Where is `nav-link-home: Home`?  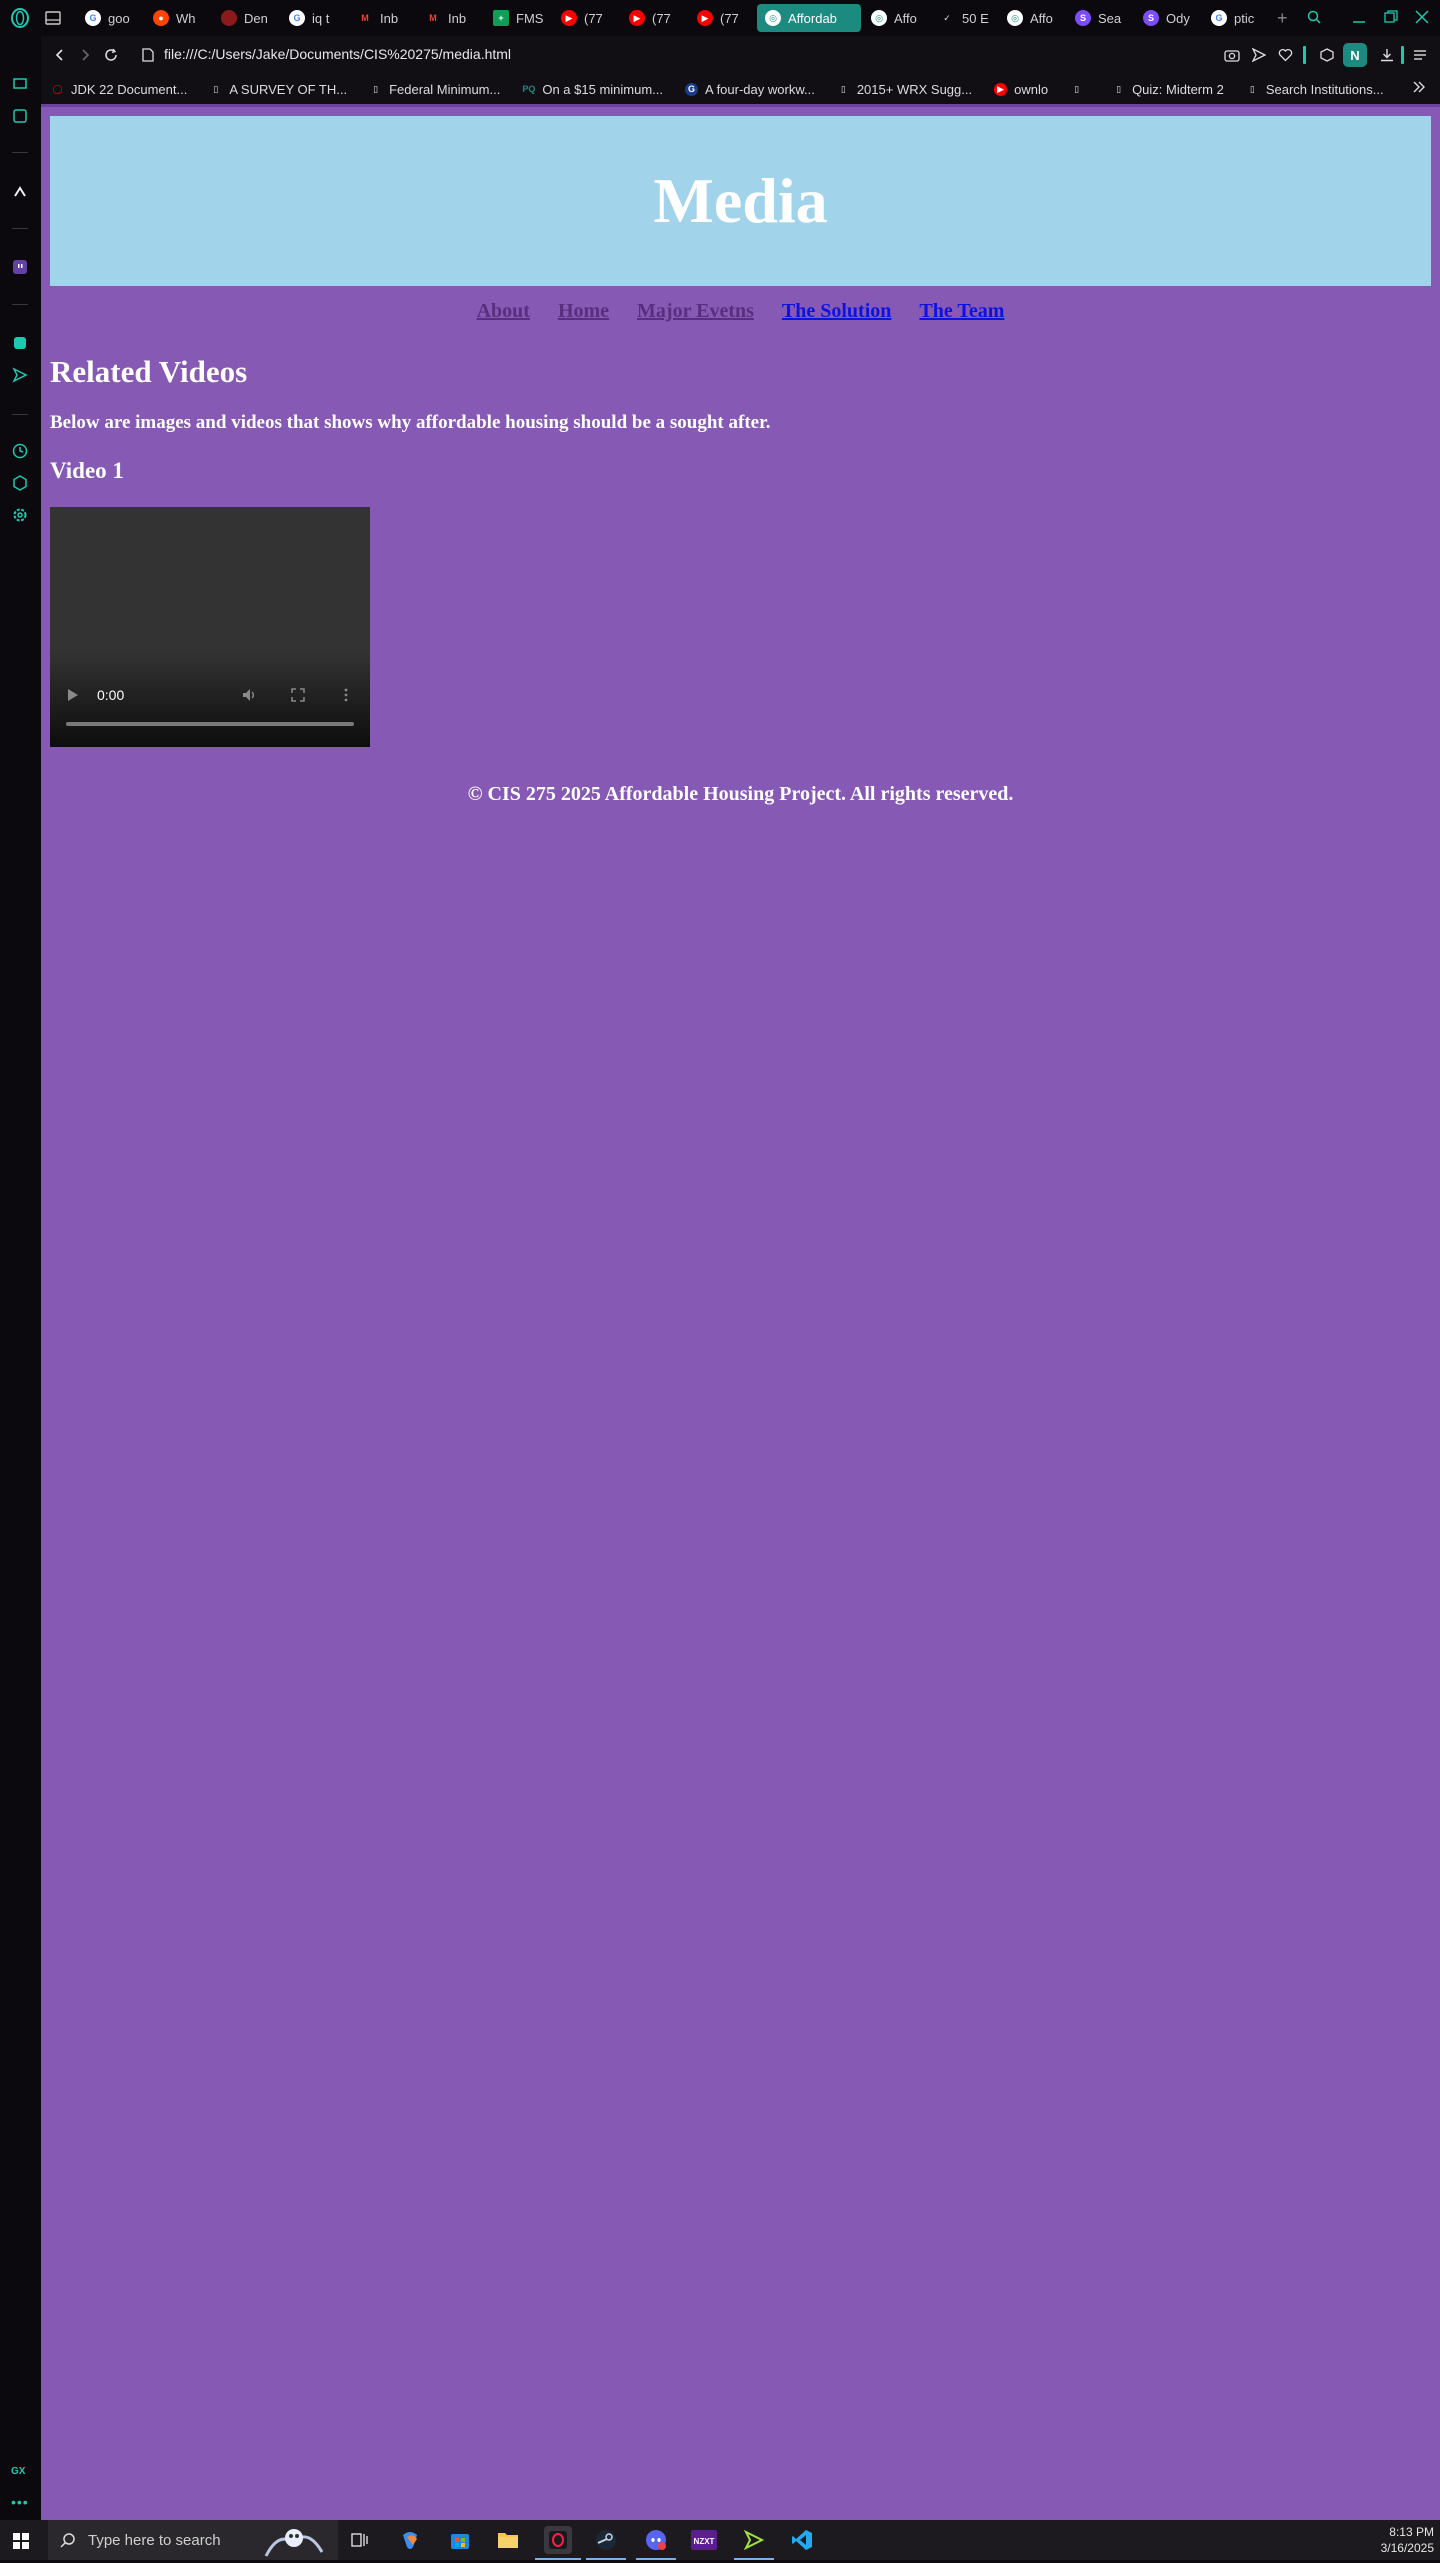
nav-link-home: Home is located at coordinates (583, 311).